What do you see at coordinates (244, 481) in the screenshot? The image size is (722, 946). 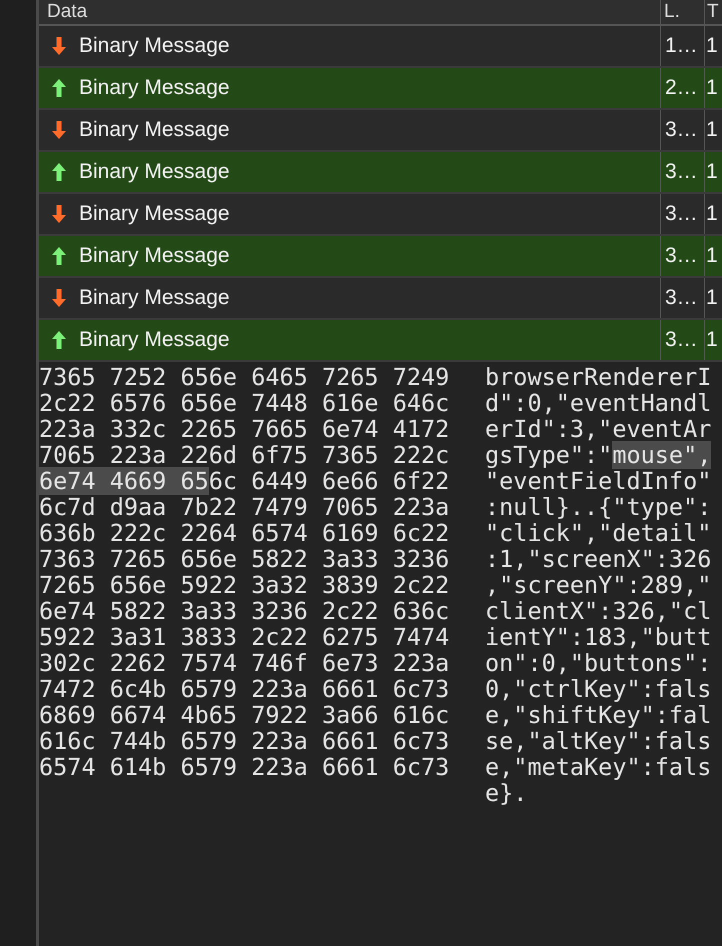 I see `hex-line: 6e74 4669 656c 6449 6e66 6f22` at bounding box center [244, 481].